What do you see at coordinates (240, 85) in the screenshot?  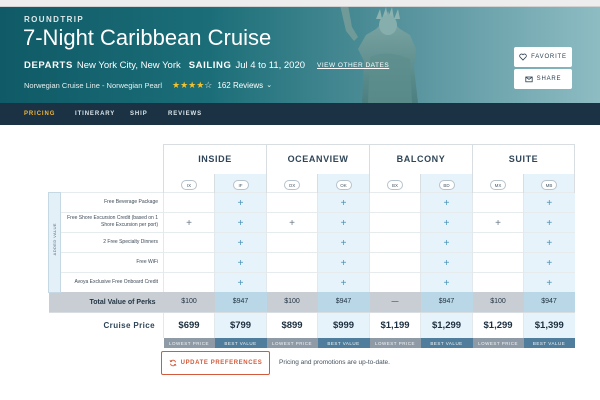 I see `reviews-link: 162 Reviews` at bounding box center [240, 85].